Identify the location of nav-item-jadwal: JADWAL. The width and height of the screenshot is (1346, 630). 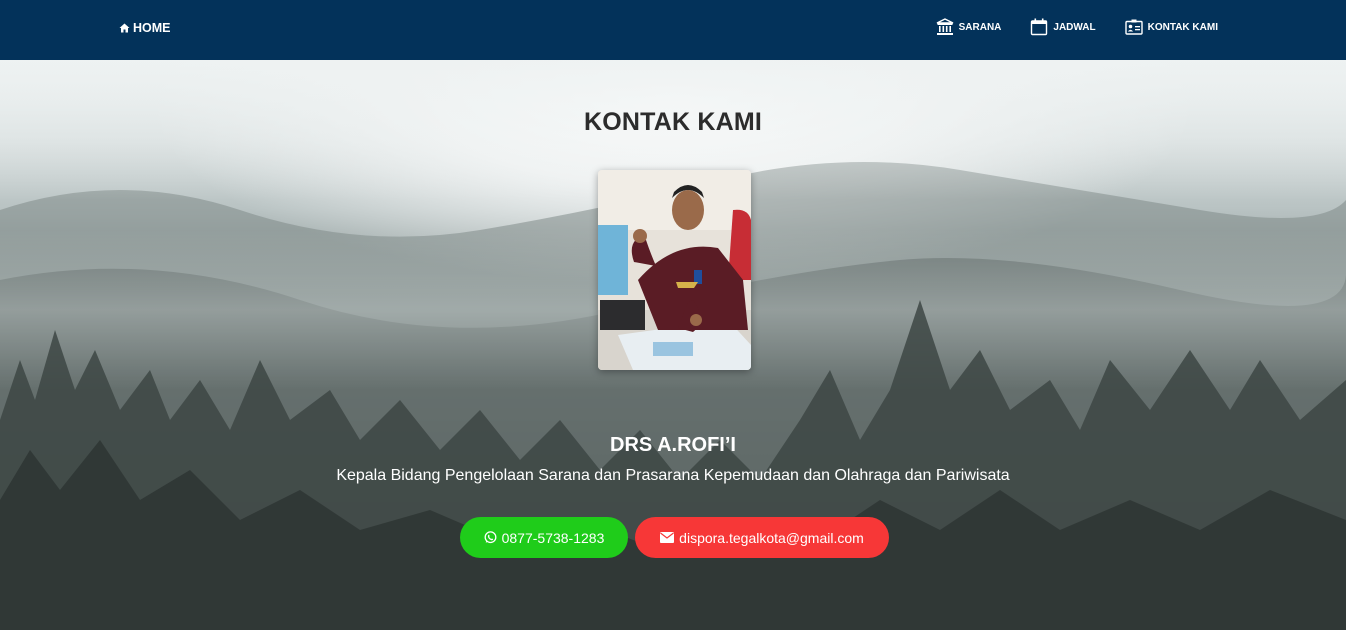
(1063, 27).